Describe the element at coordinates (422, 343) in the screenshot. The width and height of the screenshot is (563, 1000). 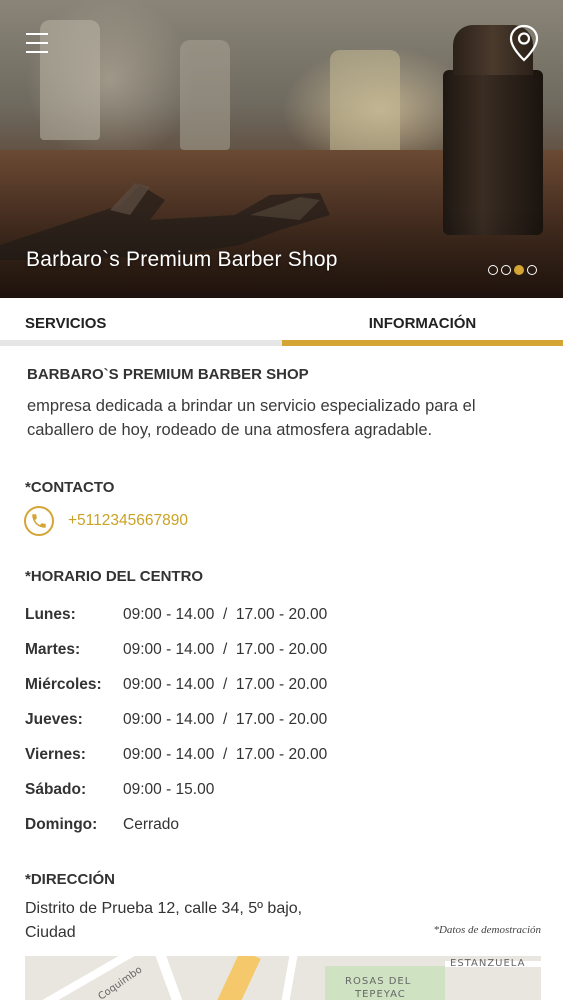
I see `tab-underline-active` at that location.